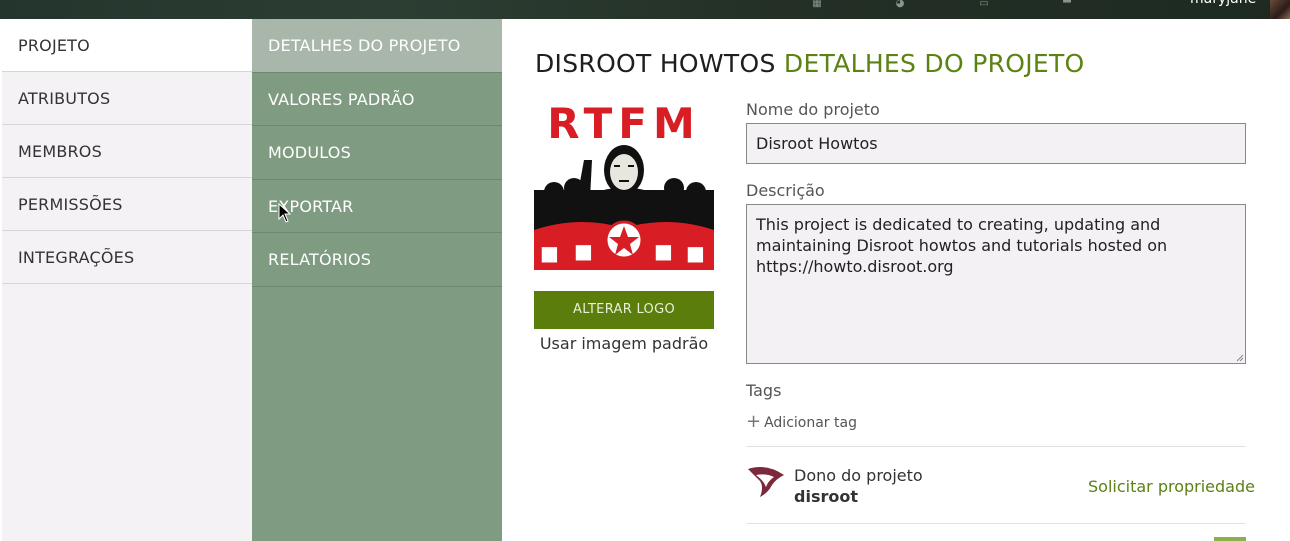  Describe the element at coordinates (285, 213) in the screenshot. I see `mouse-cursor-icon` at that location.